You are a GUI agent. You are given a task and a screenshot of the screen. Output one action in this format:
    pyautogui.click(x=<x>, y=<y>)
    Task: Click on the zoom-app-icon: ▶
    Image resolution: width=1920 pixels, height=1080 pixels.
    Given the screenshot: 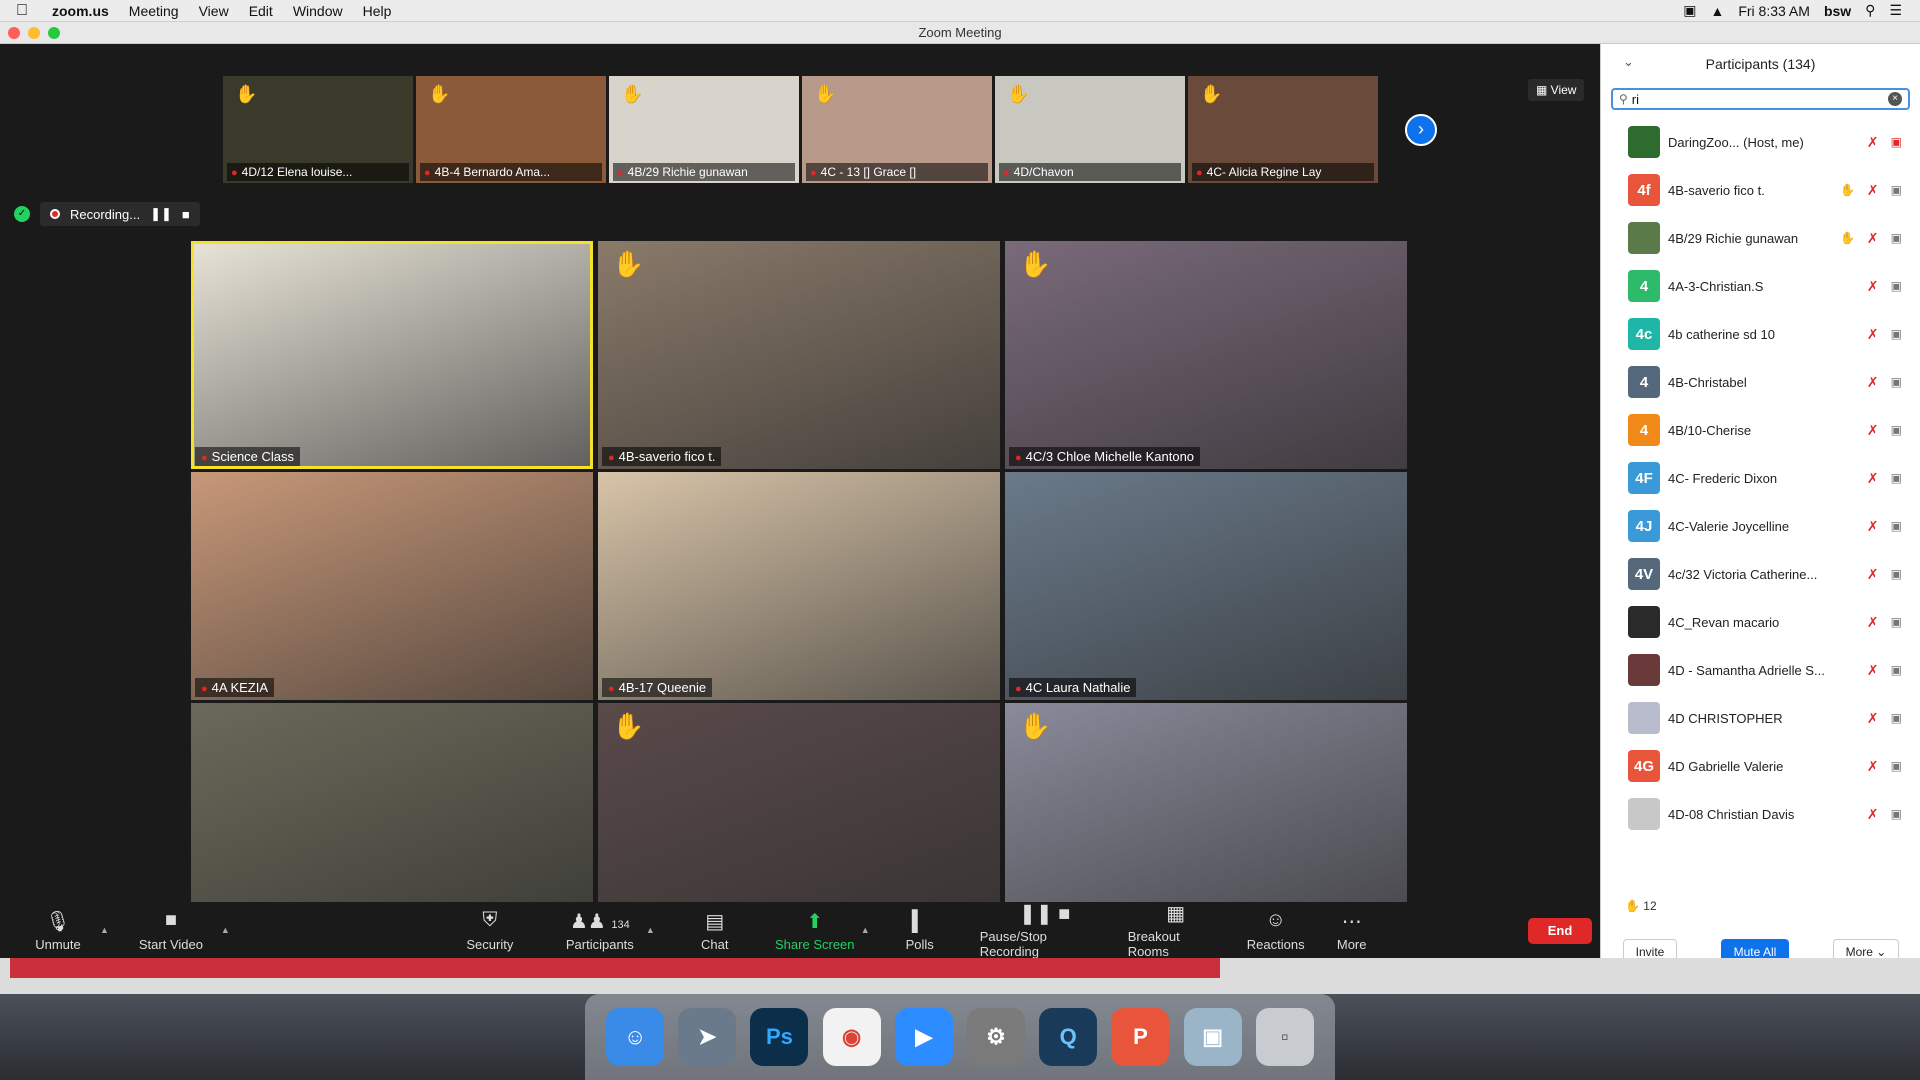 What is the action you would take?
    pyautogui.click(x=923, y=1037)
    